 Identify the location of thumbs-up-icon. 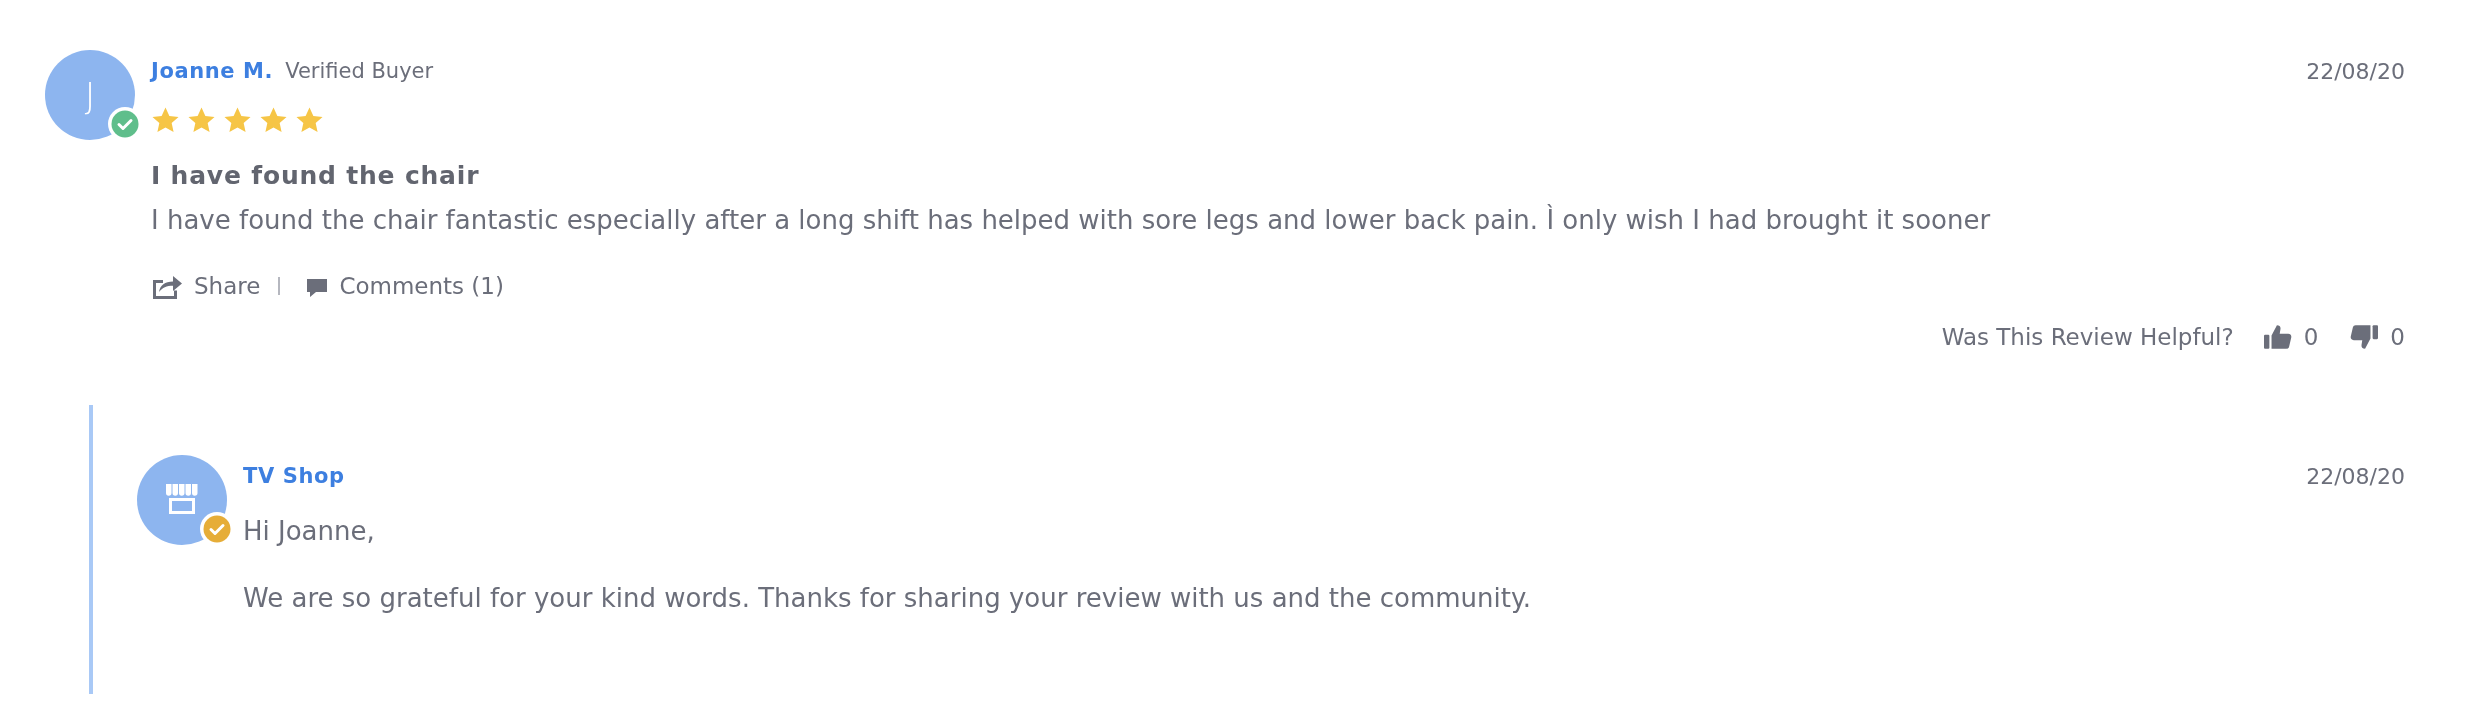
(2277, 337).